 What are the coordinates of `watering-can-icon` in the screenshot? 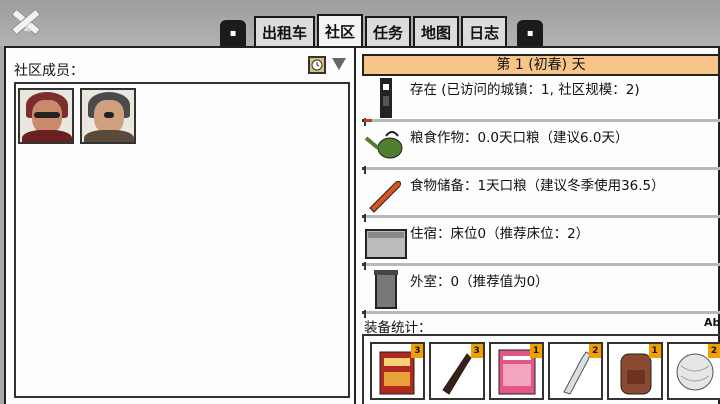 It's located at (386, 146).